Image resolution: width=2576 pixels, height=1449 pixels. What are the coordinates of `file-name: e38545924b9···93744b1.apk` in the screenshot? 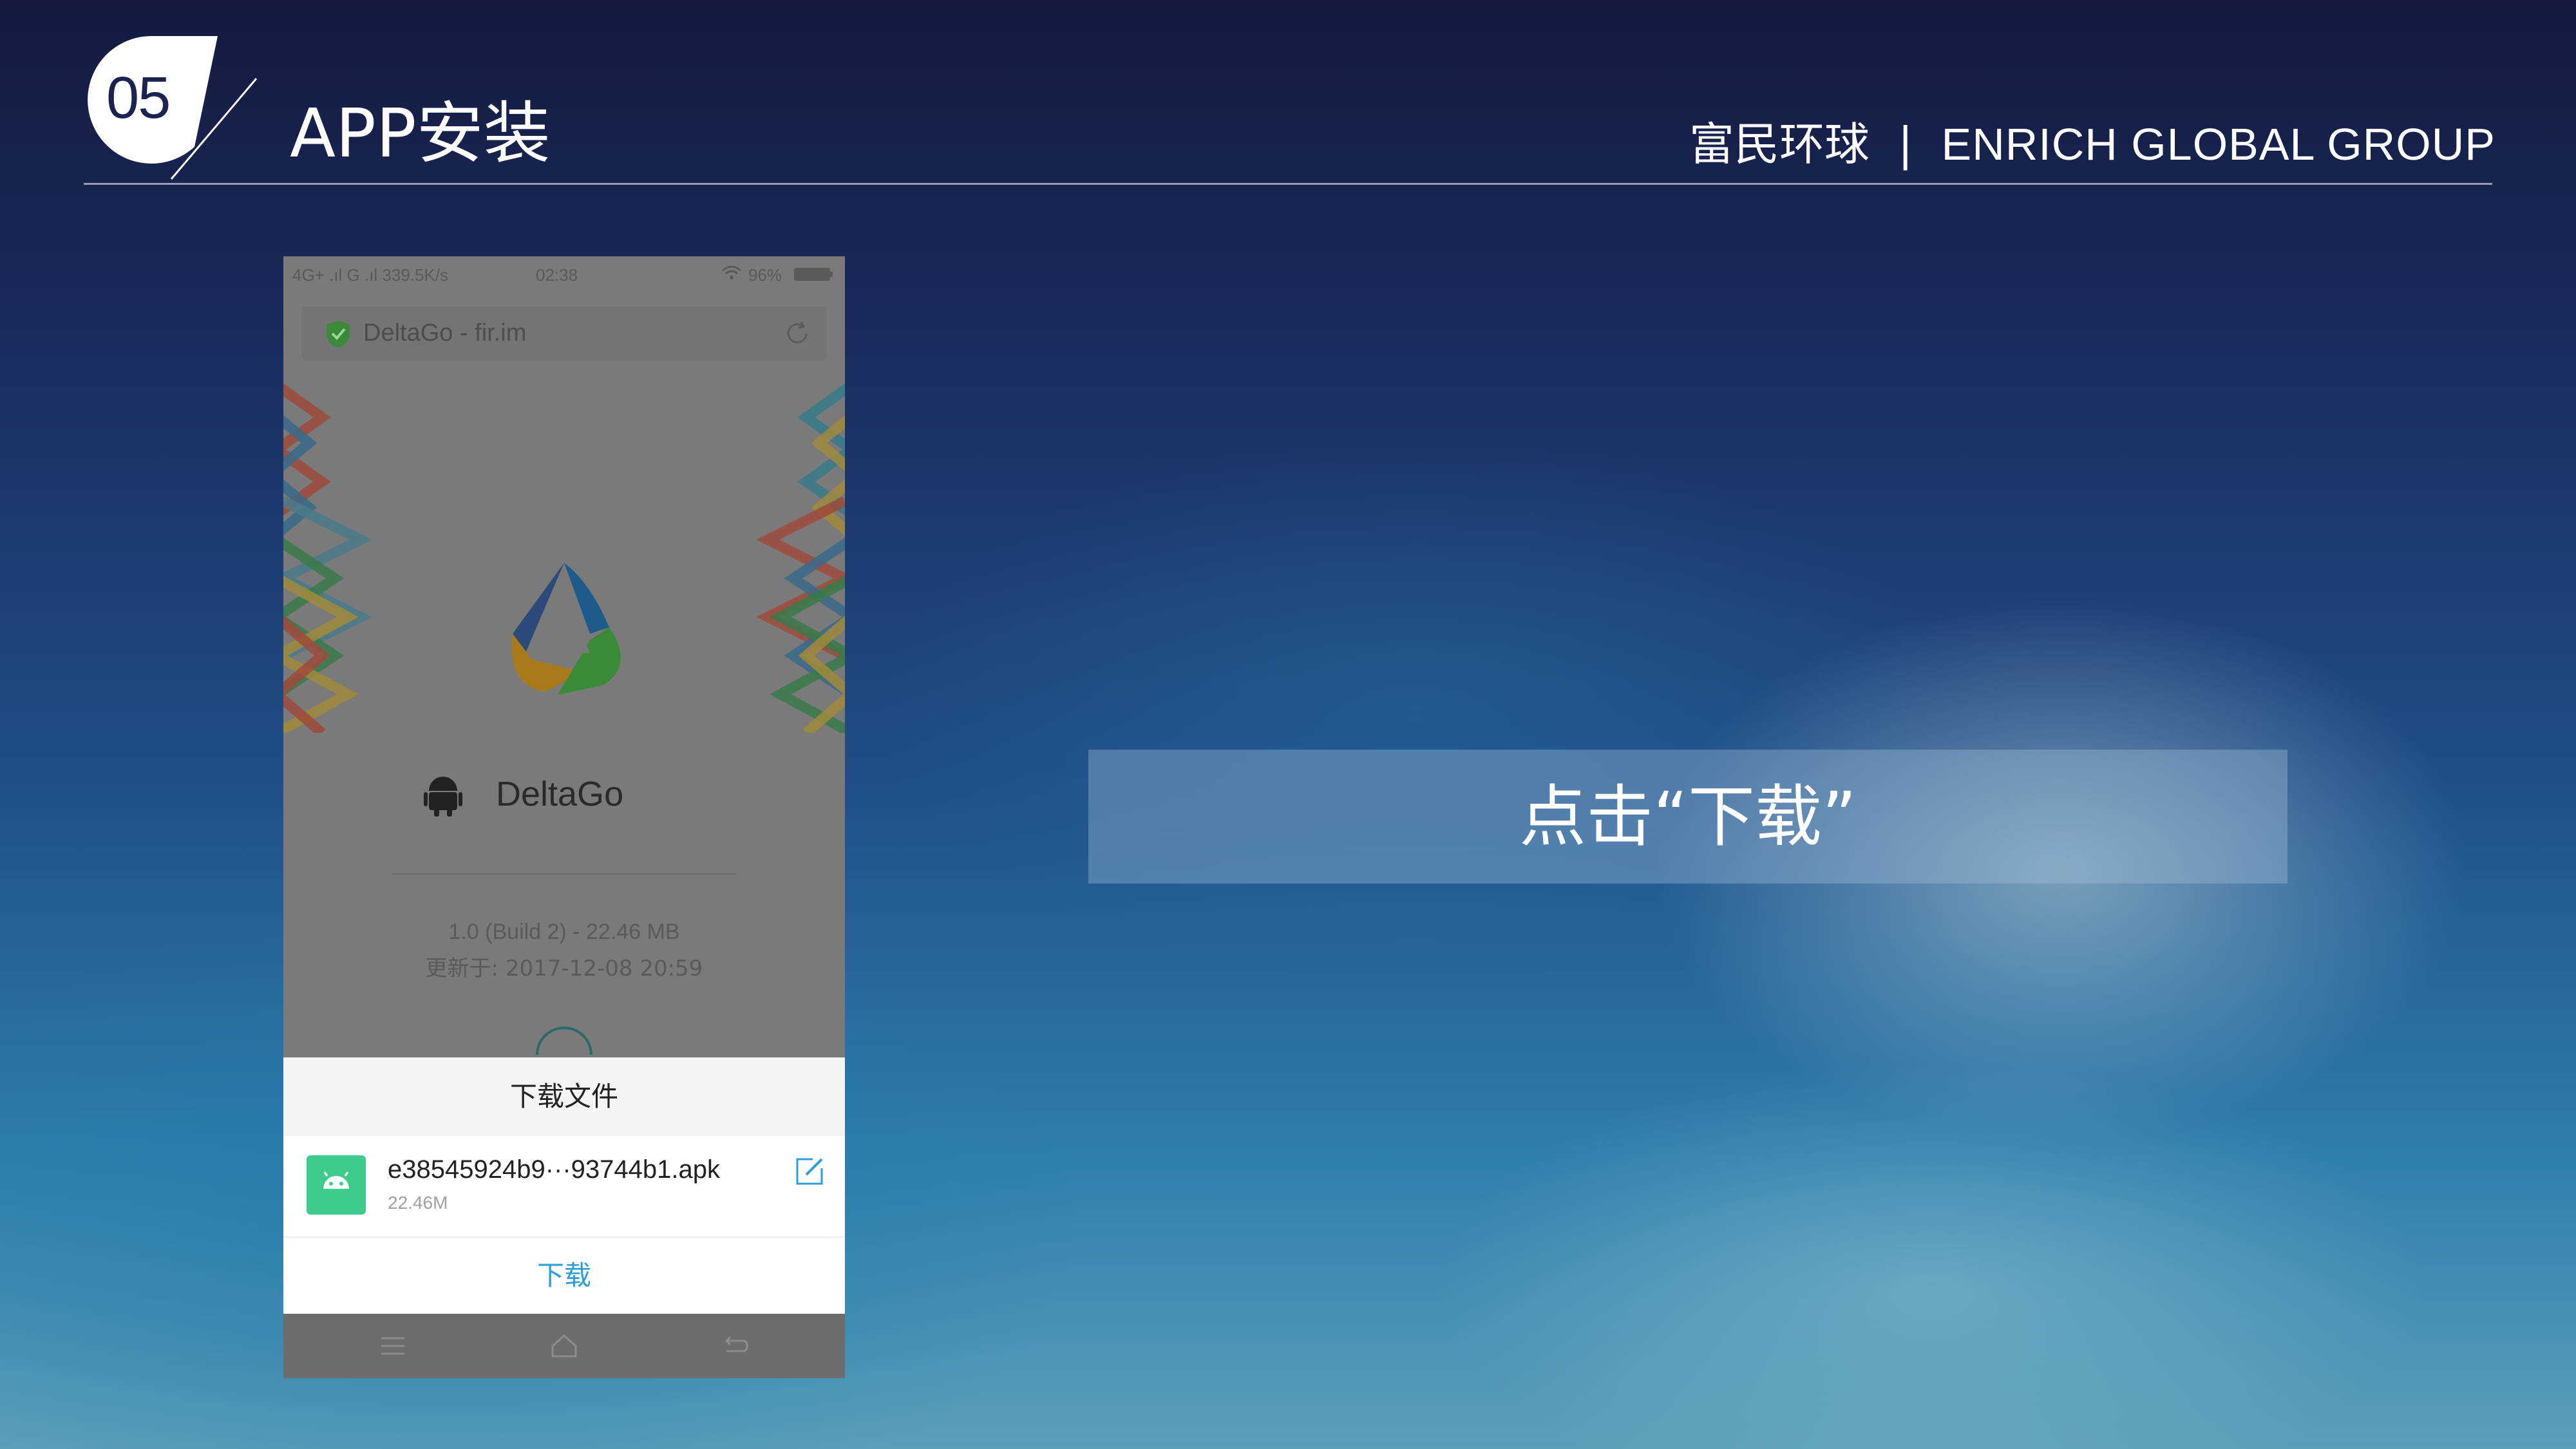 It's located at (554, 1169).